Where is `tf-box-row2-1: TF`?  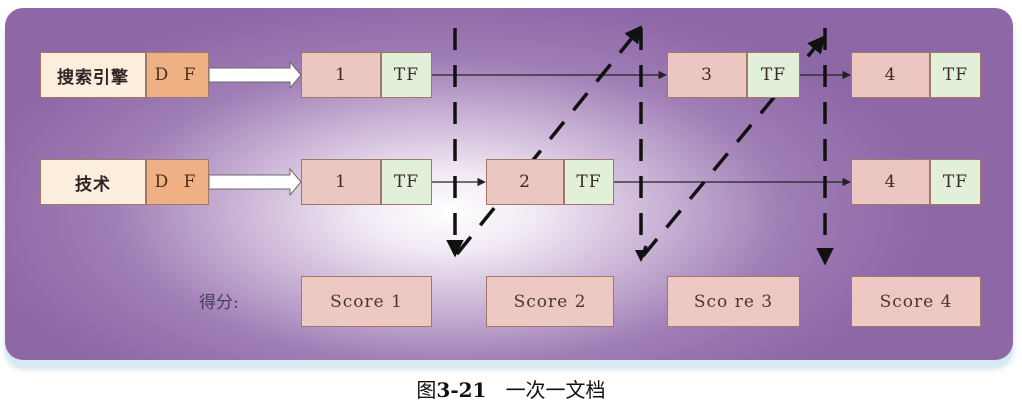 tf-box-row2-1: TF is located at coordinates (406, 182).